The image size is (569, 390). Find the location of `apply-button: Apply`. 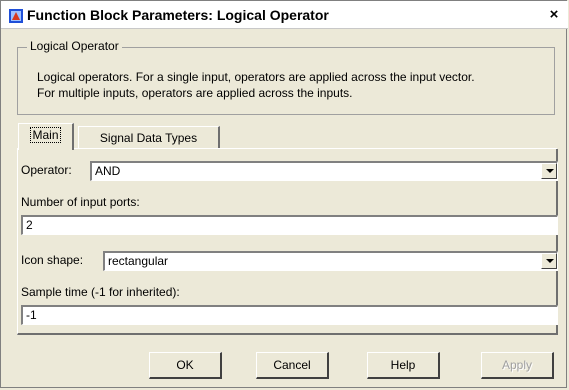

apply-button: Apply is located at coordinates (517, 365).